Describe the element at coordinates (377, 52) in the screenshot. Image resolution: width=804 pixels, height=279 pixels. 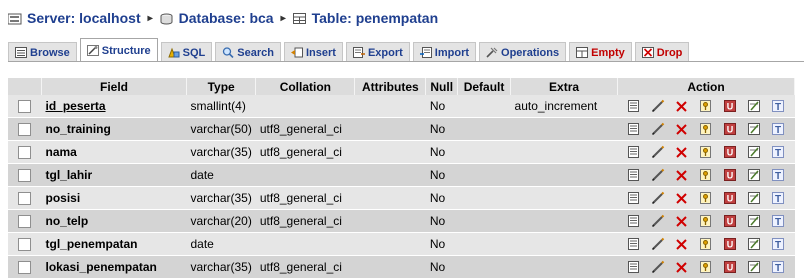
I see `tab-export: Export` at that location.